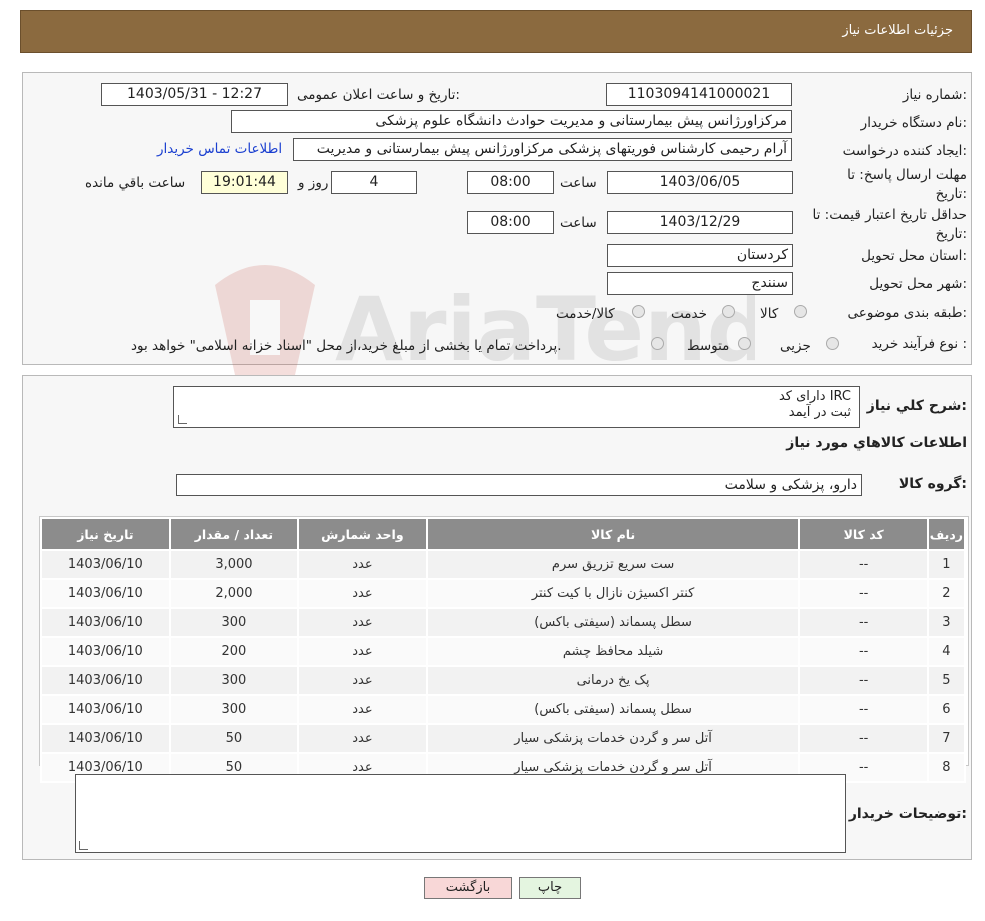 This screenshot has height=921, width=985. Describe the element at coordinates (234, 651) in the screenshot. I see `item-quantity-cell: 200` at that location.